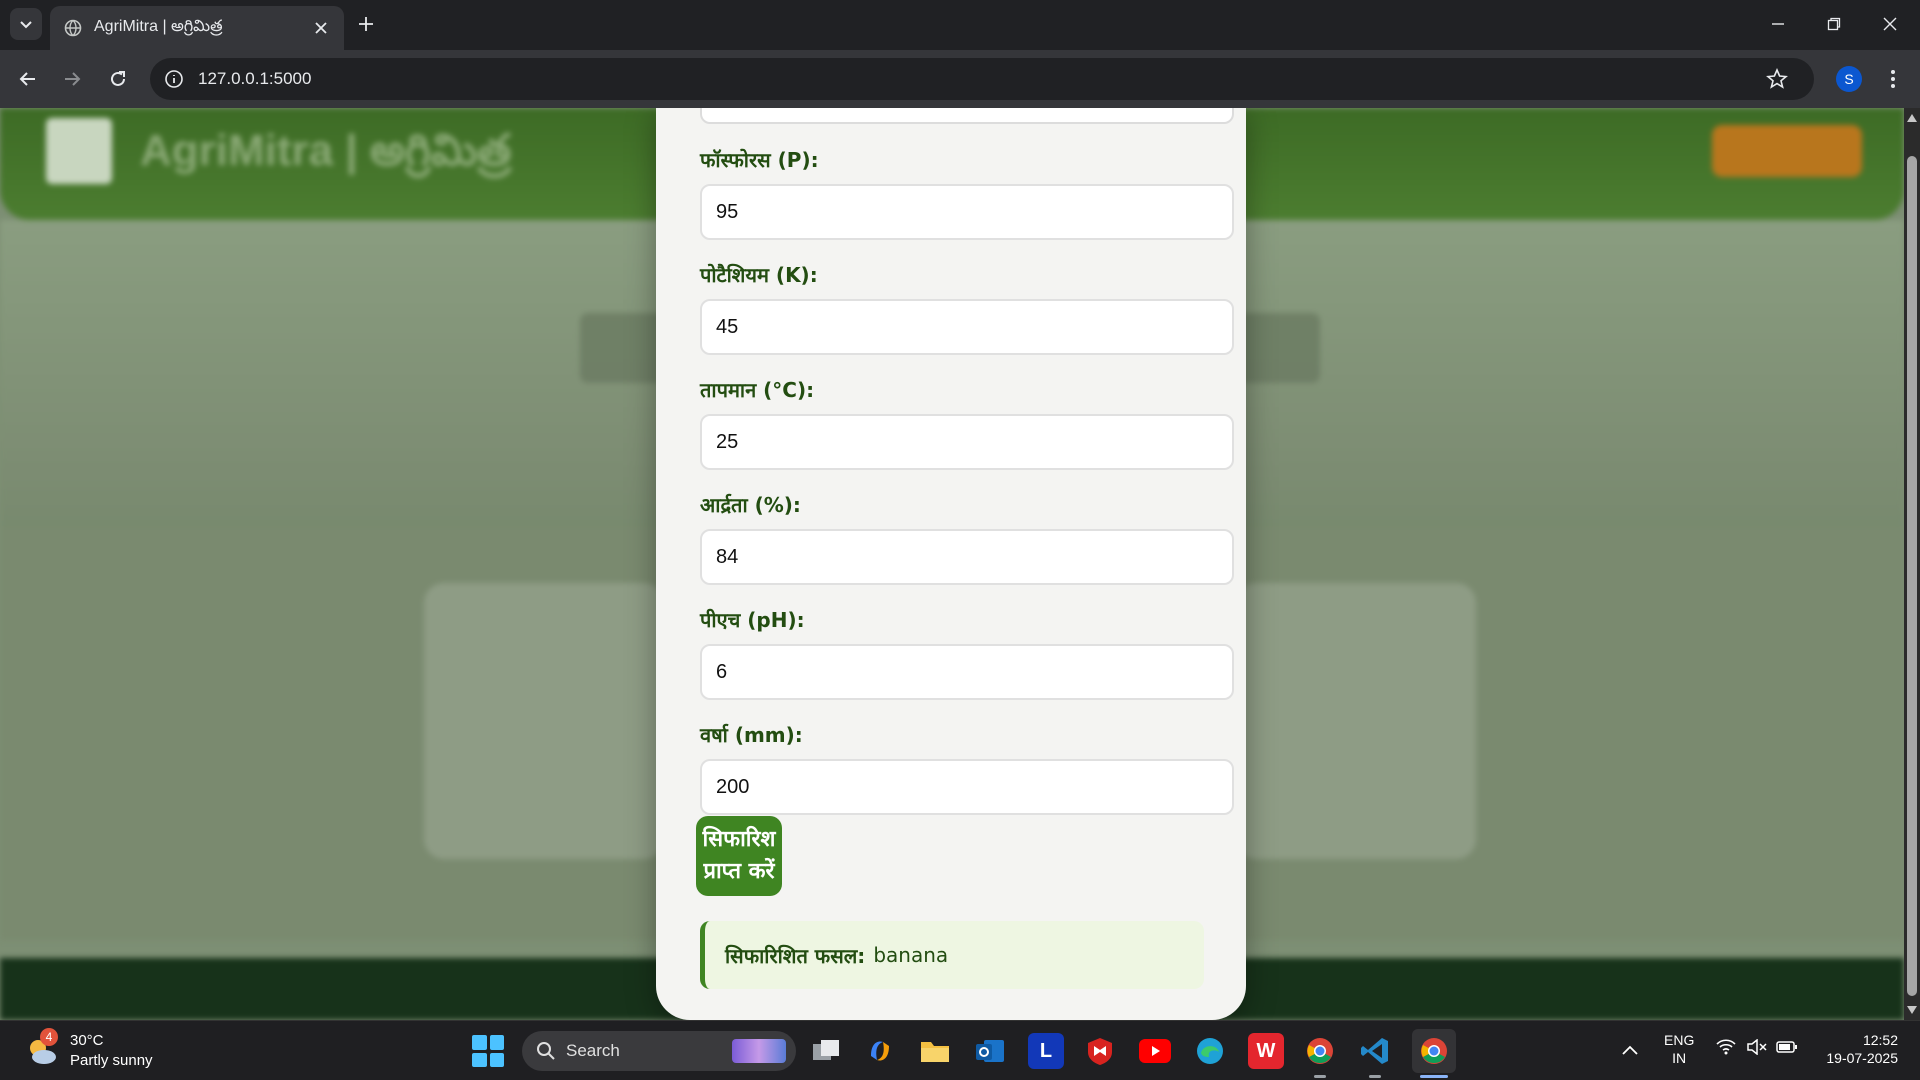 Image resolution: width=1920 pixels, height=1080 pixels. Describe the element at coordinates (967, 212) in the screenshot. I see `phosphorus-input` at that location.